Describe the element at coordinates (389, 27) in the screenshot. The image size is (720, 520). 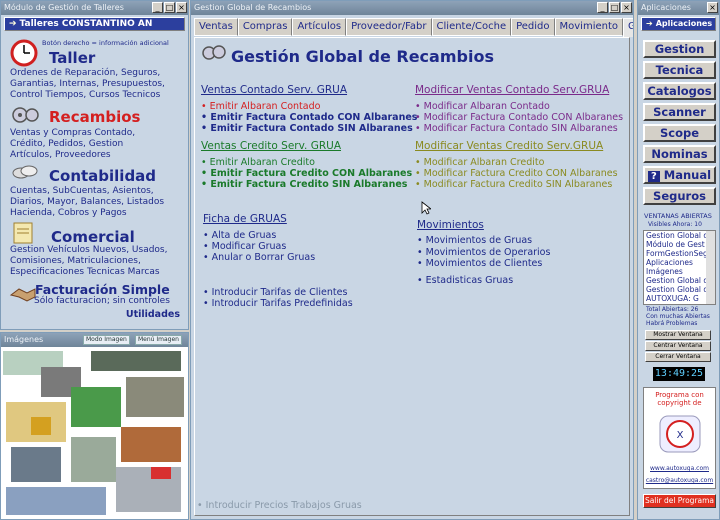
I see `tab-proveedor: Proveedor/Fabr` at that location.